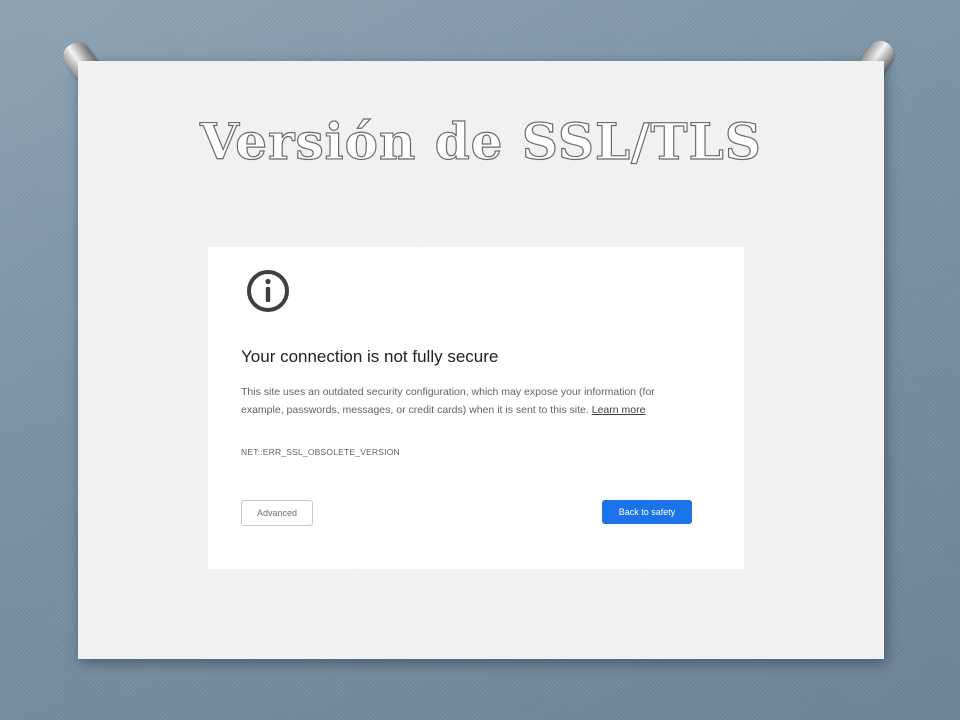 The width and height of the screenshot is (960, 720). What do you see at coordinates (370, 356) in the screenshot?
I see `dialog-heading: Your connection is not fully secure` at bounding box center [370, 356].